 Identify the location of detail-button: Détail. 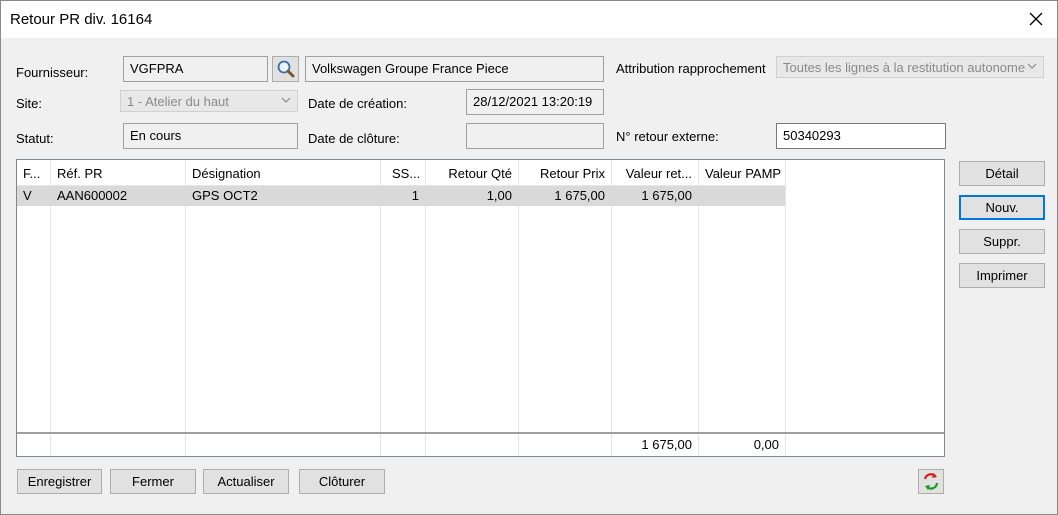
(1002, 173).